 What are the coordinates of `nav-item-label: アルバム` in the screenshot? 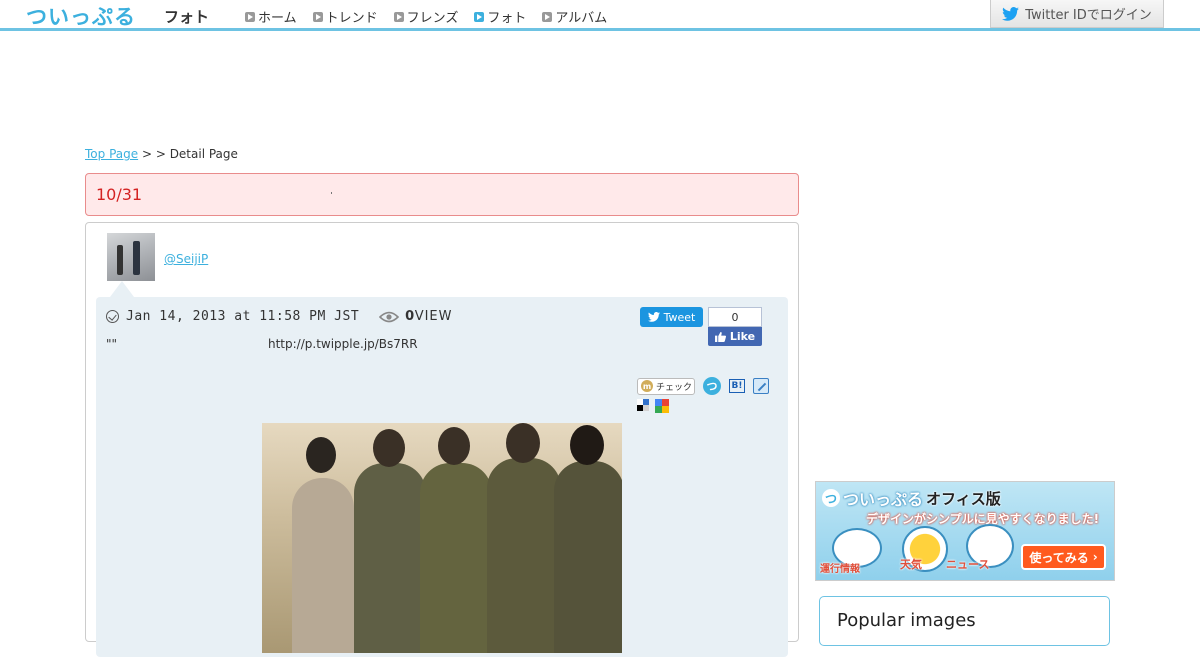 It's located at (581, 18).